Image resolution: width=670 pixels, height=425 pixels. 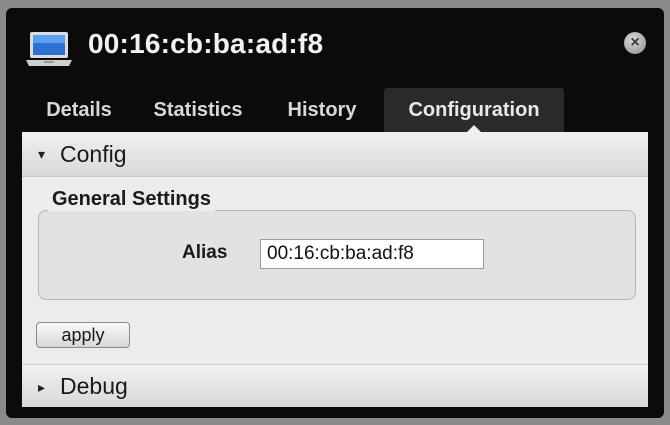 I want to click on general-settings-legend: General Settings, so click(x=131, y=199).